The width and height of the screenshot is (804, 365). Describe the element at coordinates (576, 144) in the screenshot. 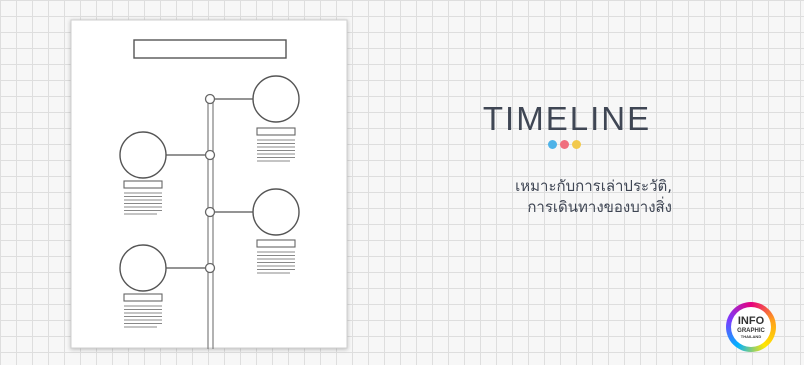

I see `yellow-dot` at that location.